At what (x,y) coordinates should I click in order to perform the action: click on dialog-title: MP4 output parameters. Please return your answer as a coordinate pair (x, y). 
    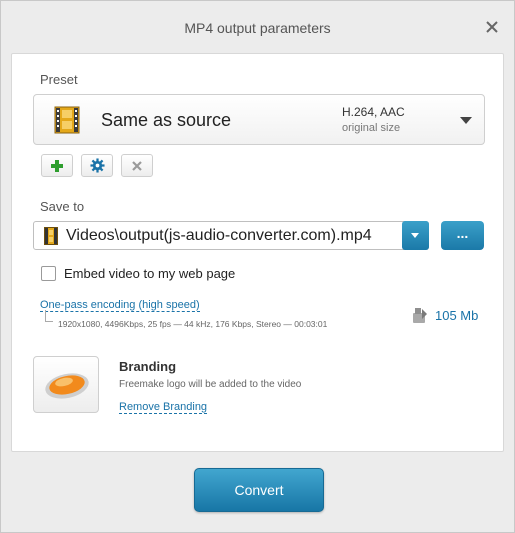
    Looking at the image, I should click on (257, 28).